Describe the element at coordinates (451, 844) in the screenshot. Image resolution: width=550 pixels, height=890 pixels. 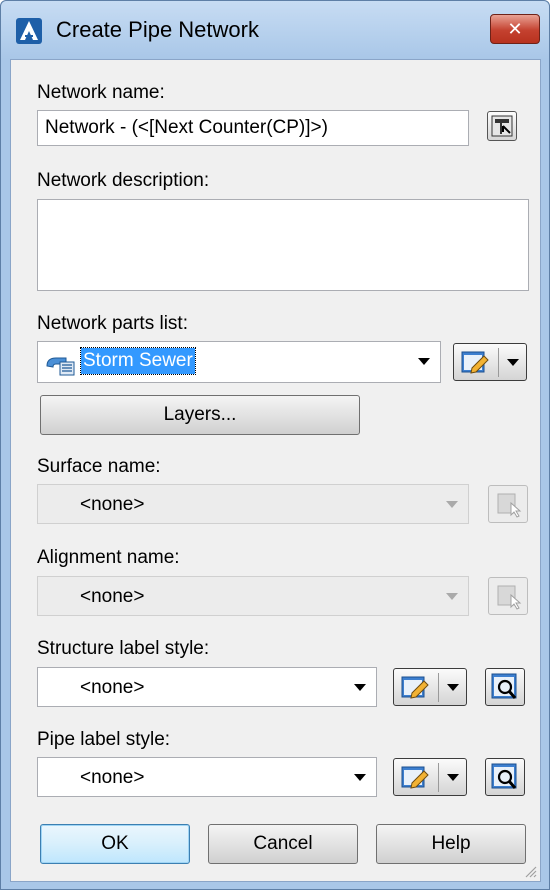
I see `help-button: Help` at that location.